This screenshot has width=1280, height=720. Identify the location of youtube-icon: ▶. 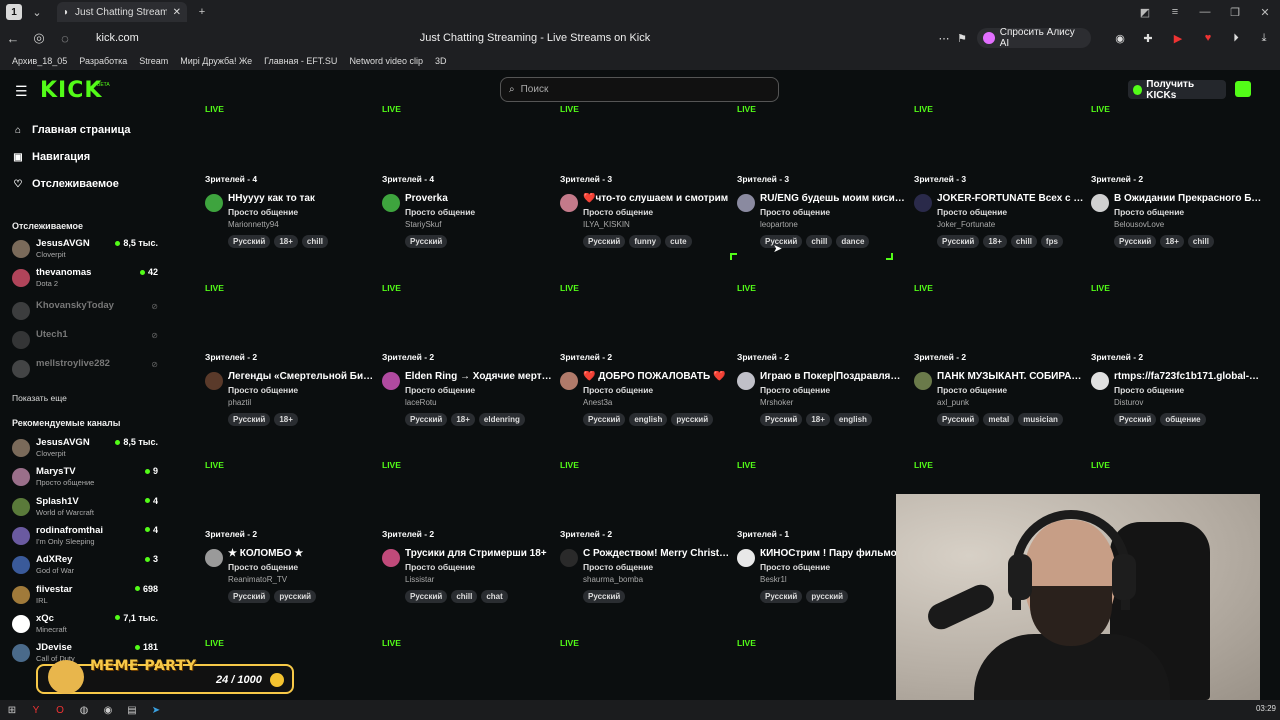
(1178, 38).